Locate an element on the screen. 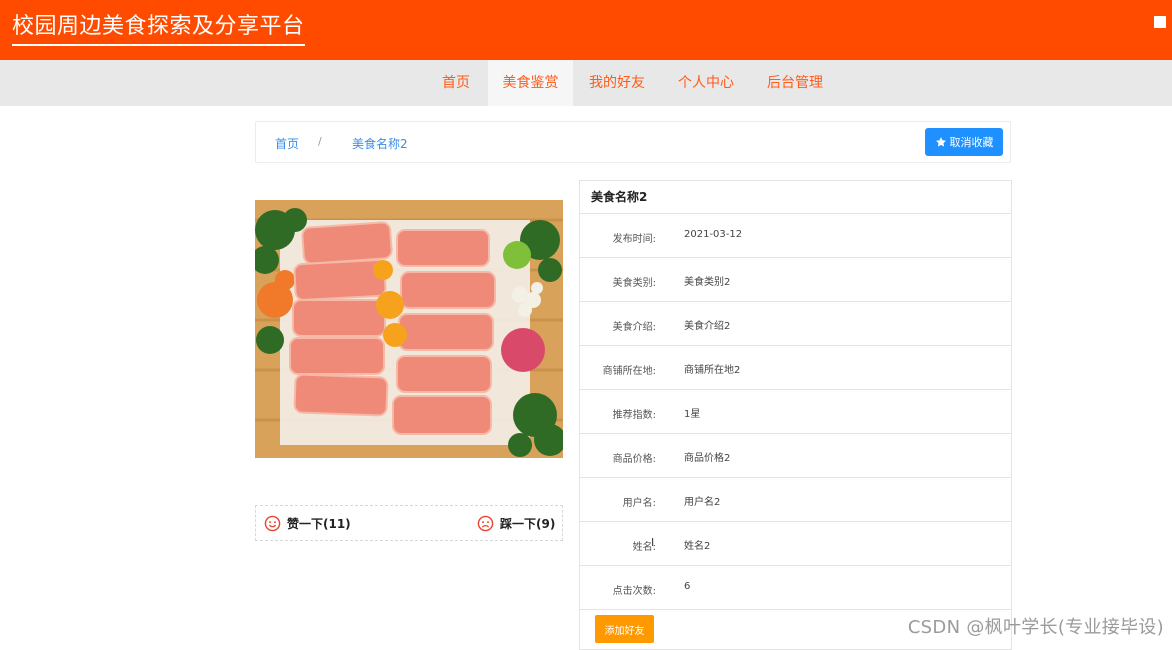 The image size is (1172, 650). detail-label: 美食类别: is located at coordinates (634, 281).